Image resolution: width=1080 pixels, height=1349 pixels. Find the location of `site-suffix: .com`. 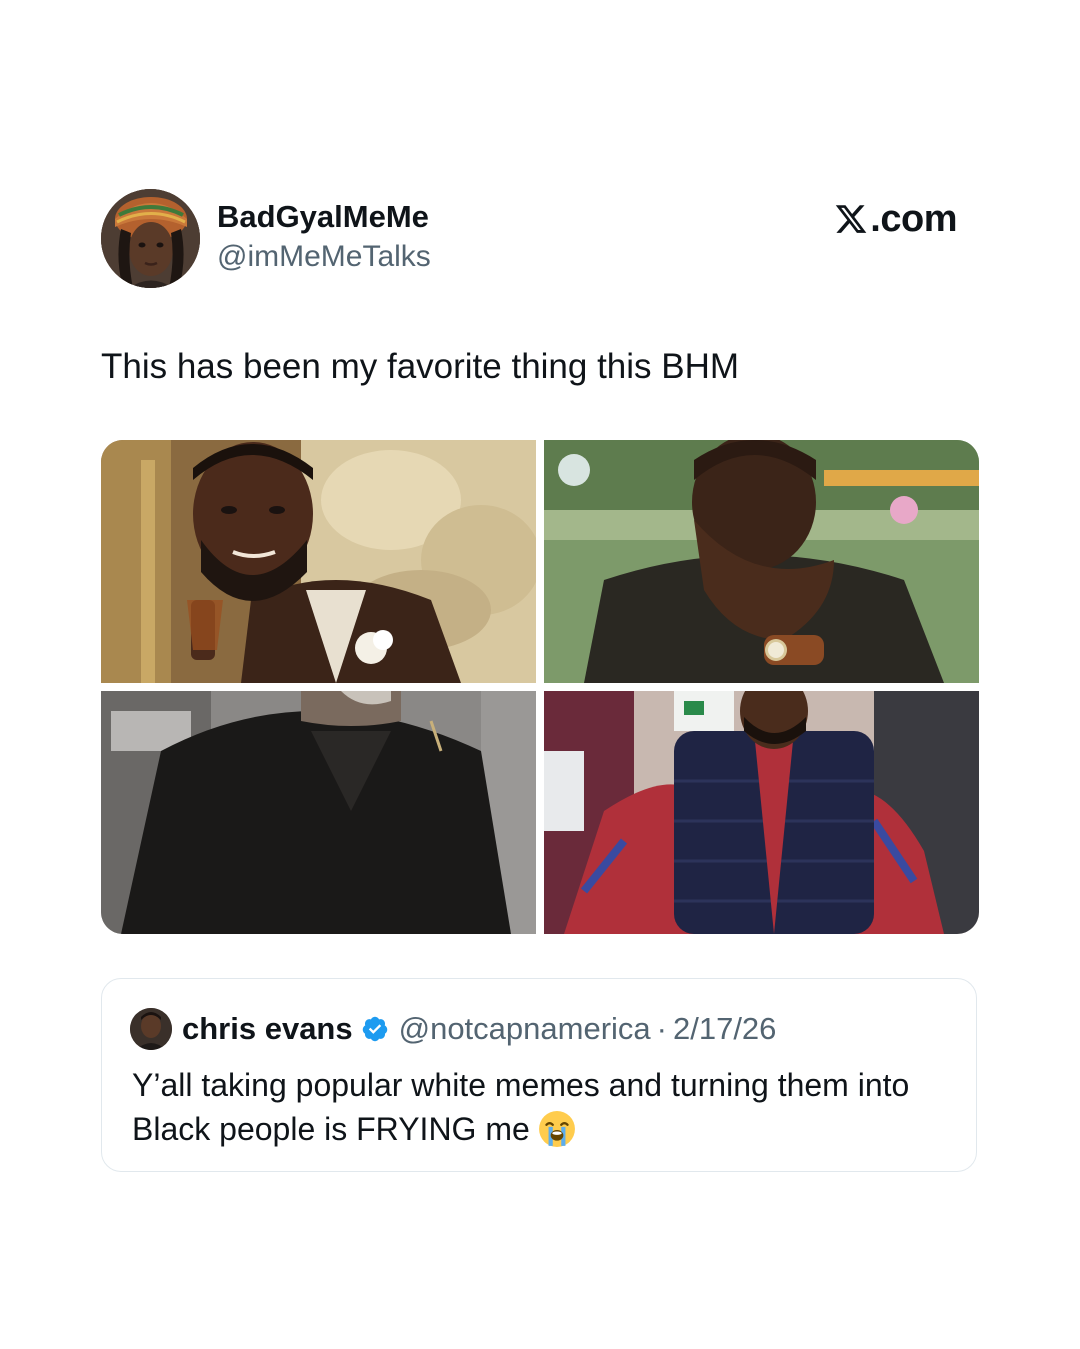

site-suffix: .com is located at coordinates (913, 218).